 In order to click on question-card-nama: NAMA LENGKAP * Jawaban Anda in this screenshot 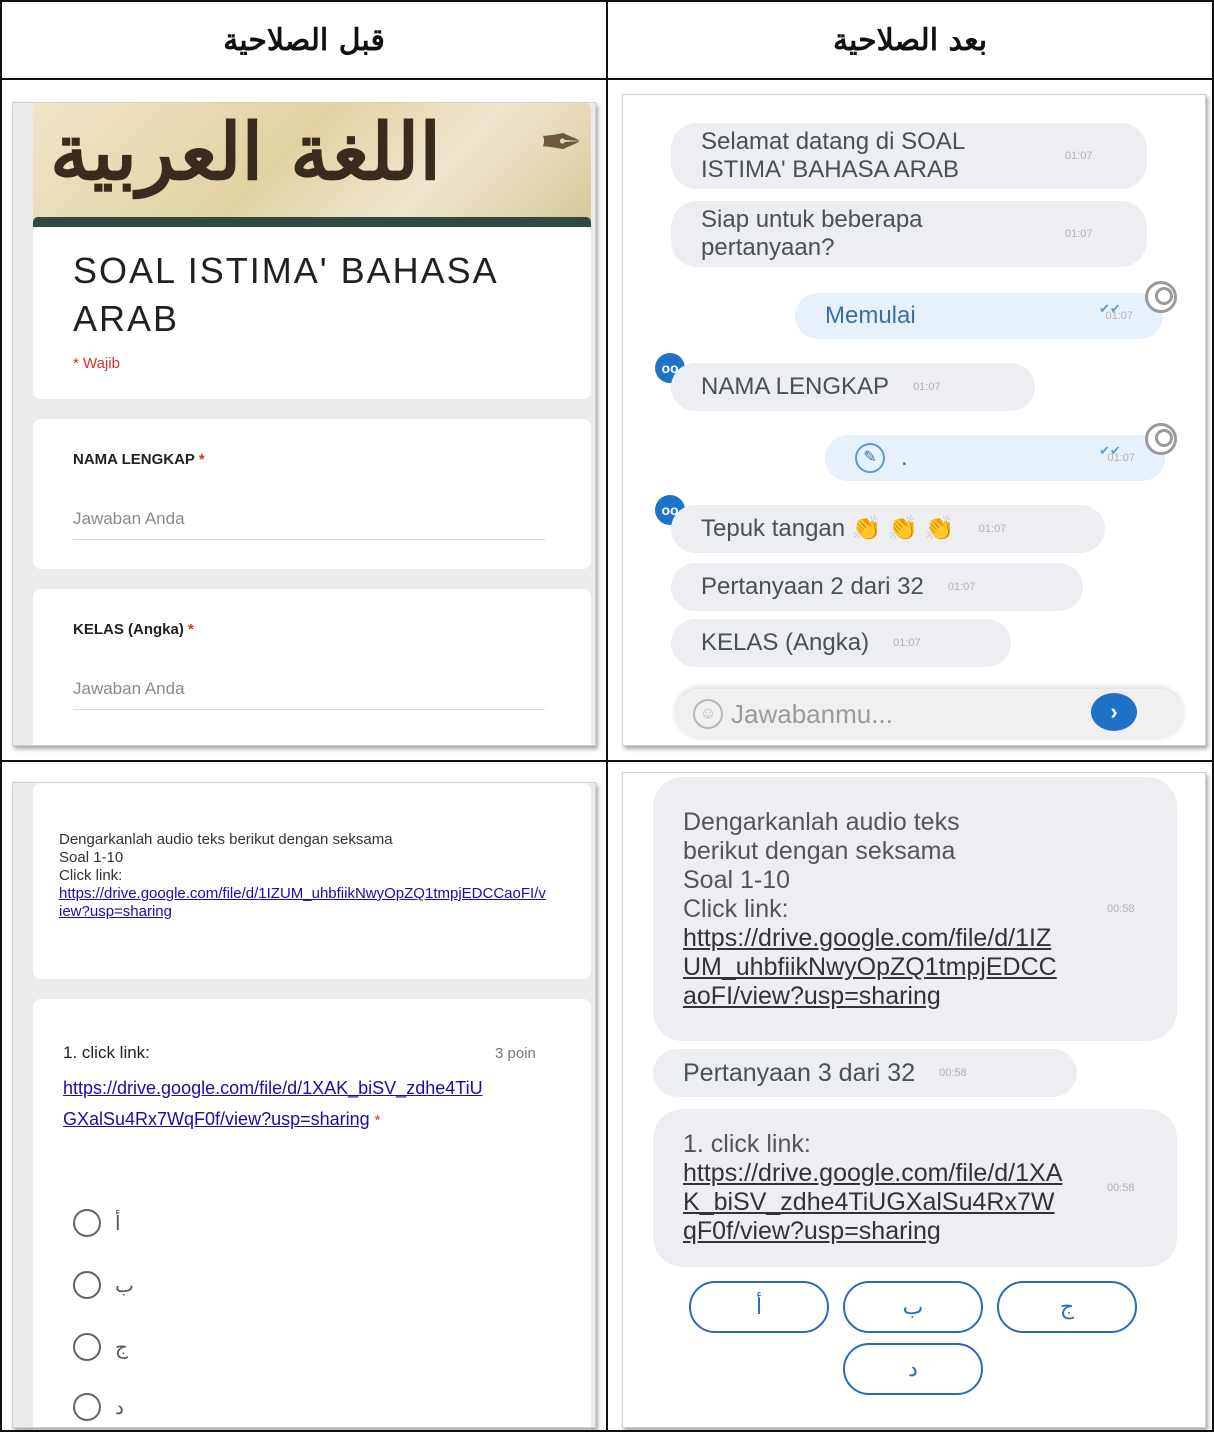, I will do `click(312, 494)`.